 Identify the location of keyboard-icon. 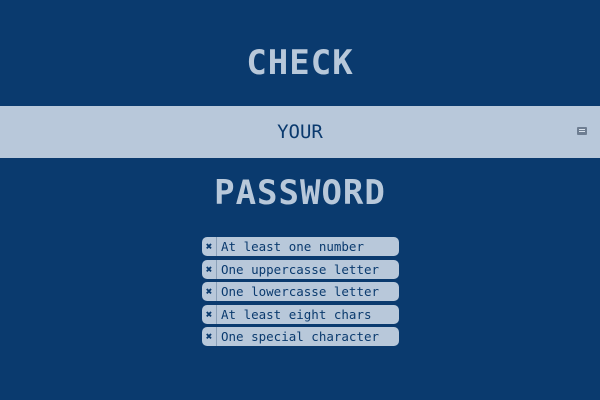
(582, 131).